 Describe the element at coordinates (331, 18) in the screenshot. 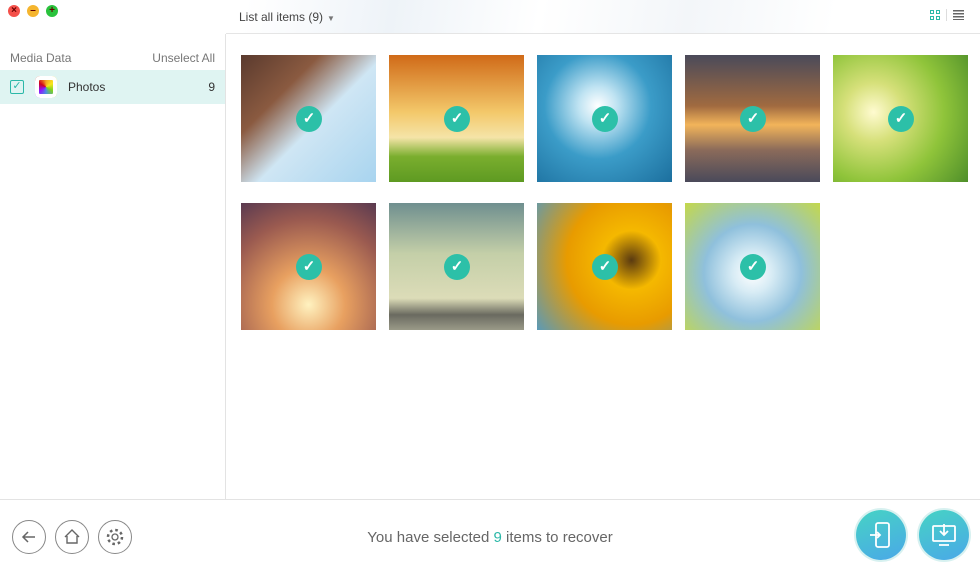

I see `caret-down-icon: ▼` at that location.